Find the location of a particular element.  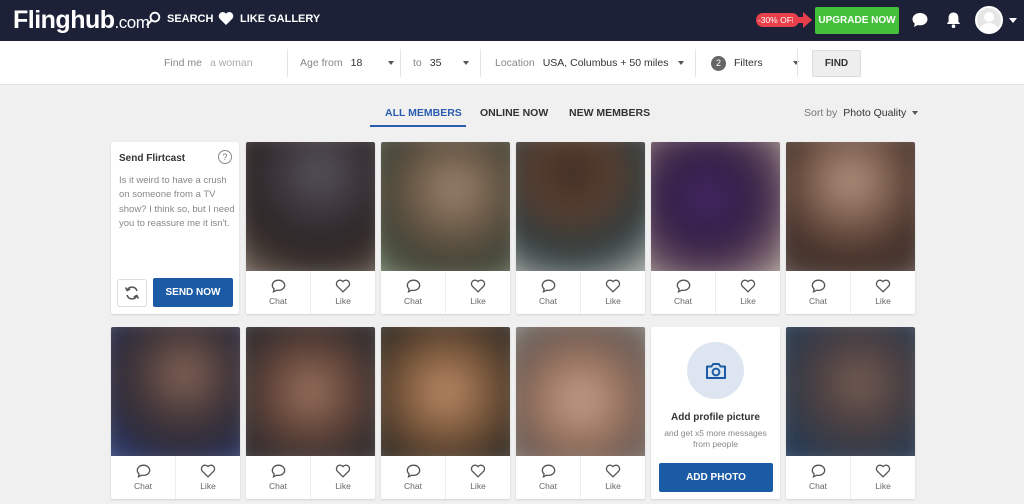

tab-online-now: ONLINE NOW is located at coordinates (514, 113).